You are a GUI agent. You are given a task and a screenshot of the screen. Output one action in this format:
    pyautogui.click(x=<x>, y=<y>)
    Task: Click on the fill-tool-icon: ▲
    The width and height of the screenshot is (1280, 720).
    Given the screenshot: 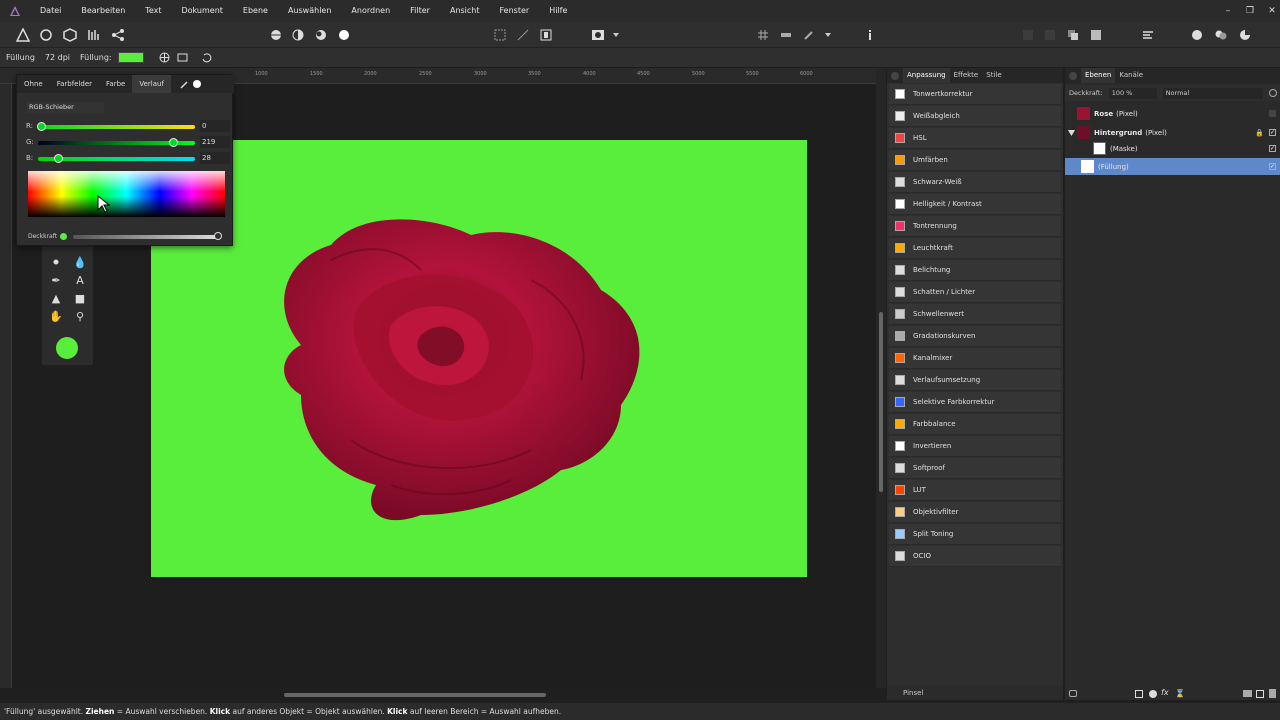 What is the action you would take?
    pyautogui.click(x=56, y=298)
    